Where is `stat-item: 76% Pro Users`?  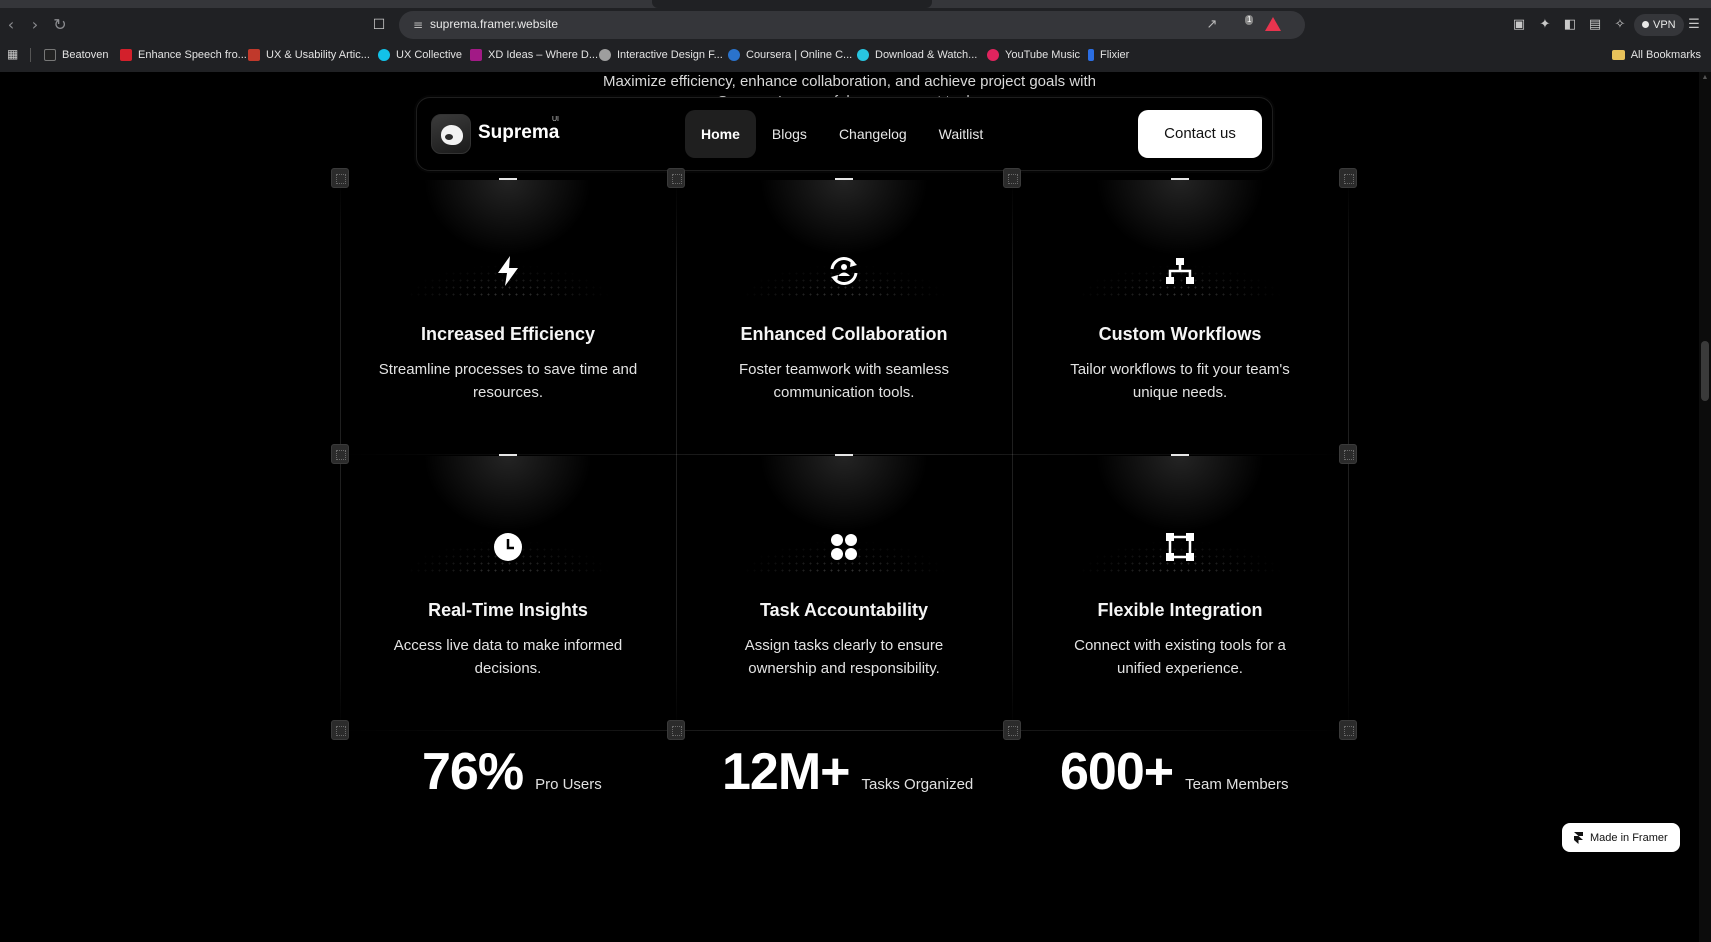 stat-item: 76% Pro Users is located at coordinates (512, 777).